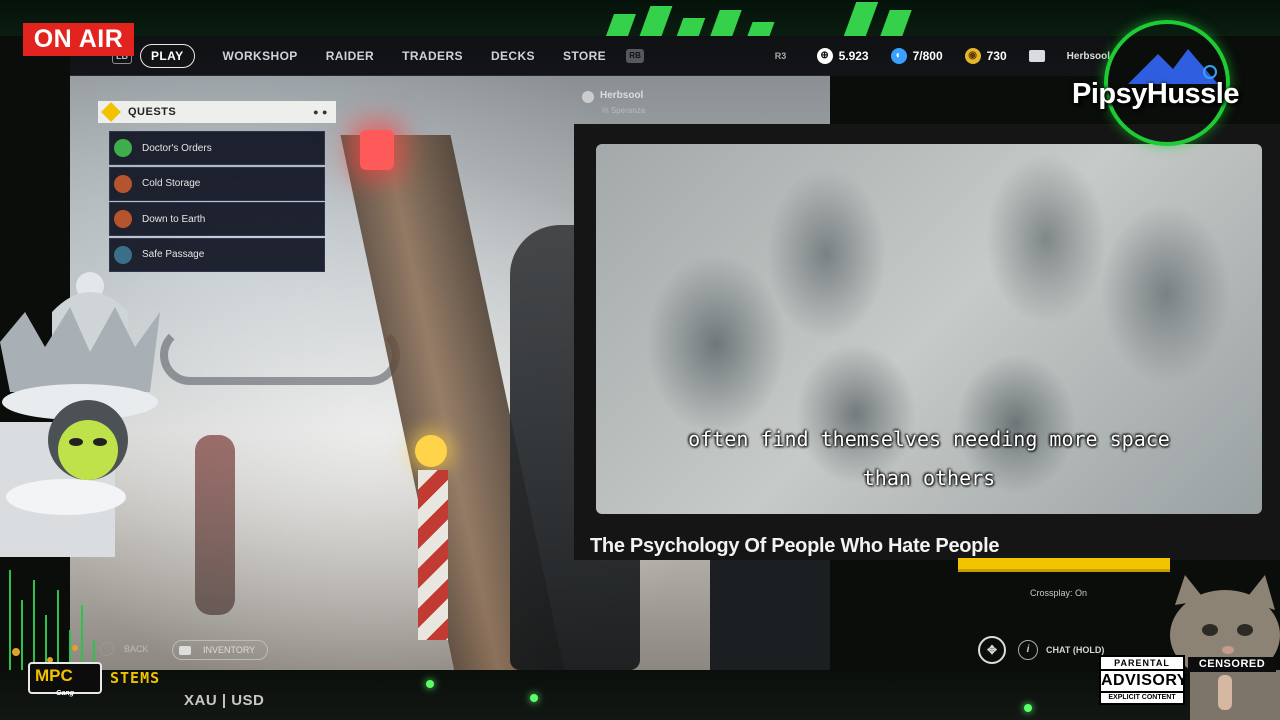 Image resolution: width=1280 pixels, height=720 pixels. What do you see at coordinates (201, 700) in the screenshot?
I see `ticker-symbol: XAU` at bounding box center [201, 700].